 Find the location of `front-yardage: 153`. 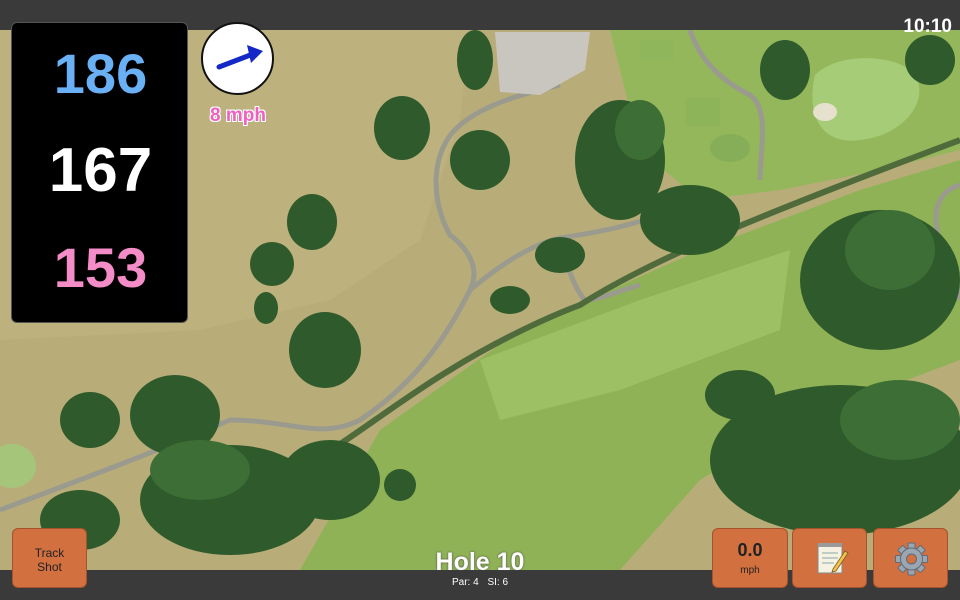

front-yardage: 153 is located at coordinates (100, 267).